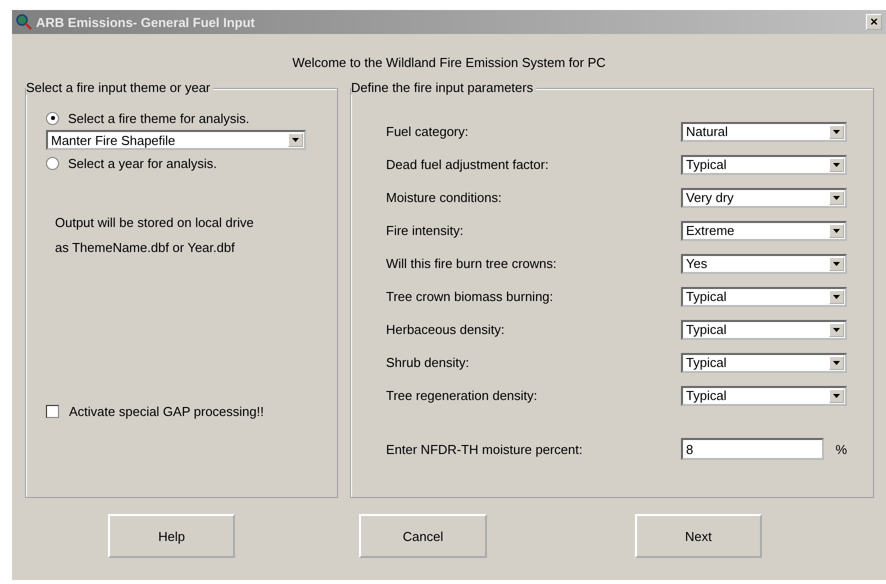 The width and height of the screenshot is (886, 584). I want to click on note-text: Output will be stored on local drive, so click(155, 223).